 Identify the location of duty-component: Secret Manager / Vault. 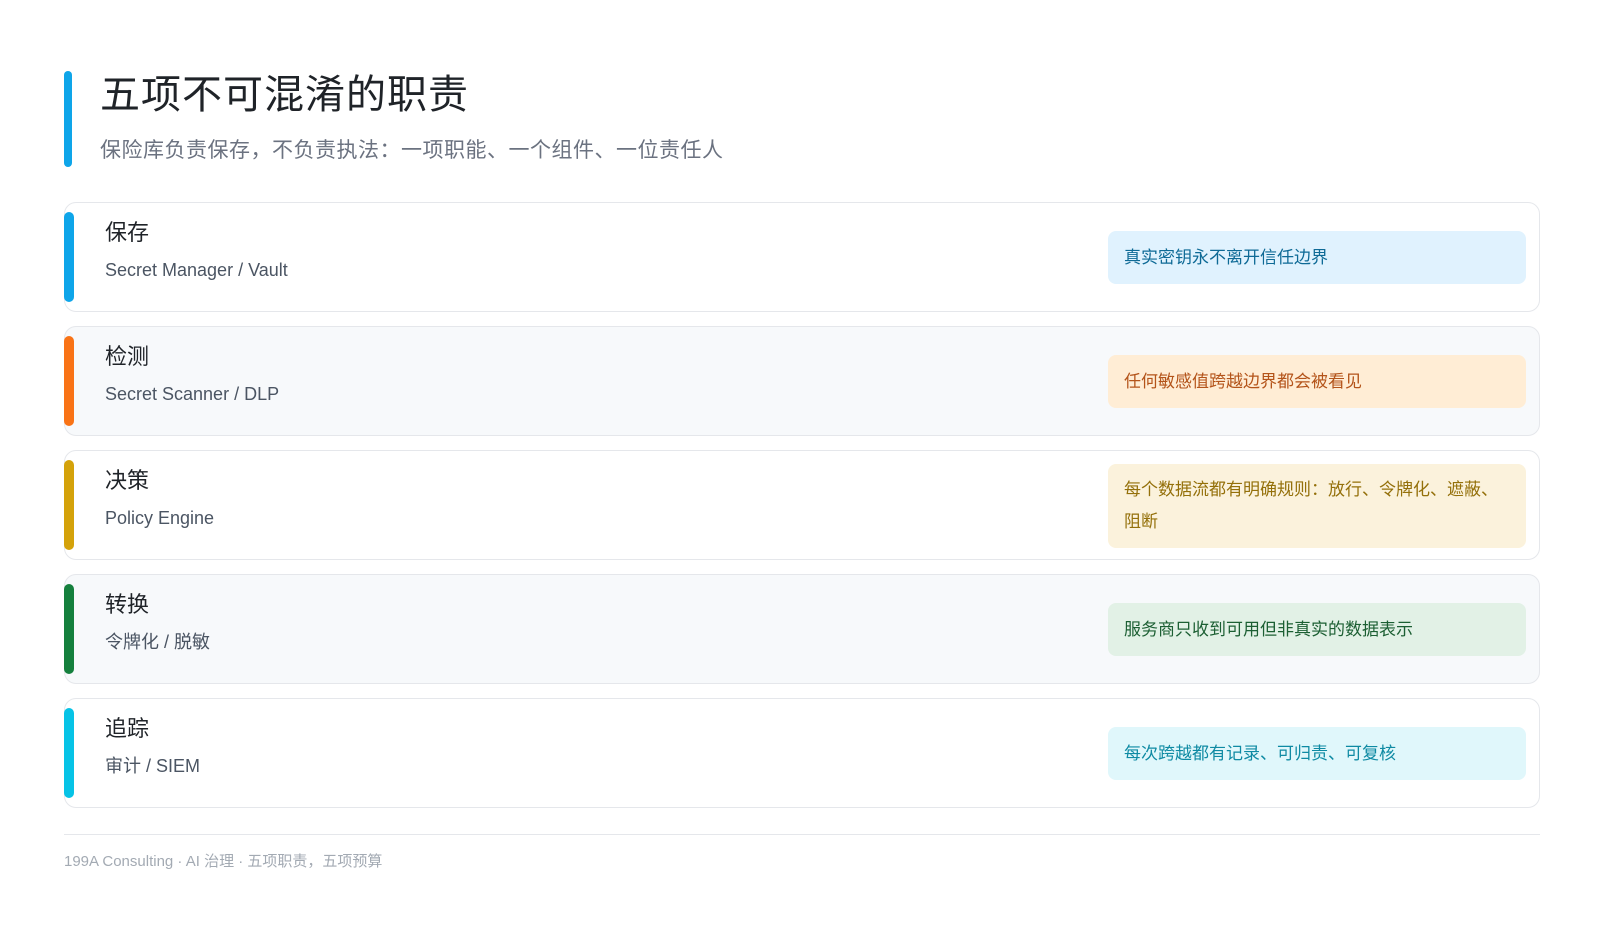
(196, 270).